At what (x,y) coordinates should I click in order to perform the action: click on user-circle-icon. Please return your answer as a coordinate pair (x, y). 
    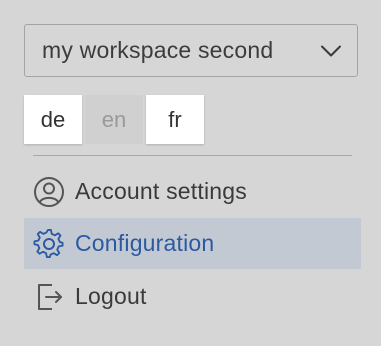
    Looking at the image, I should click on (49, 192).